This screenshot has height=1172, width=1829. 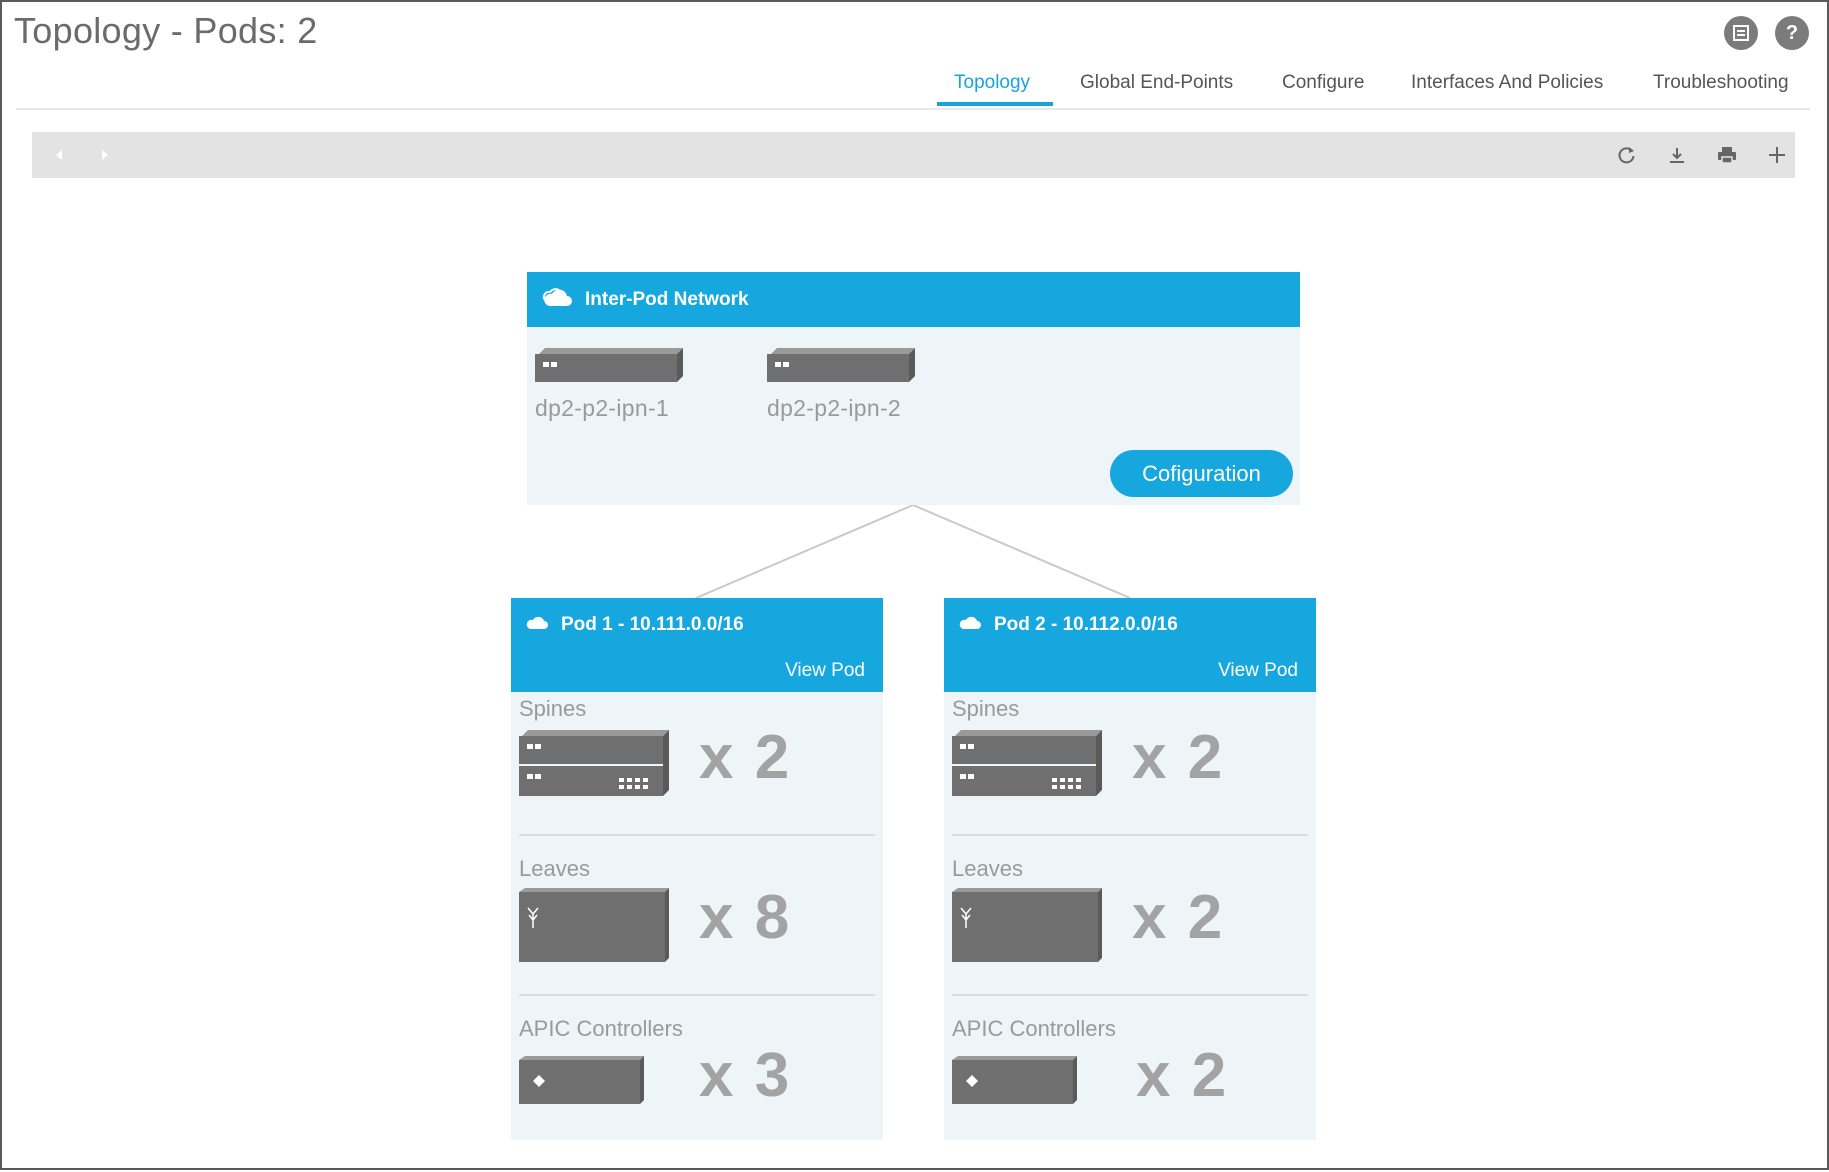 What do you see at coordinates (1156, 83) in the screenshot?
I see `tab-global-end-points: Global End-Points` at bounding box center [1156, 83].